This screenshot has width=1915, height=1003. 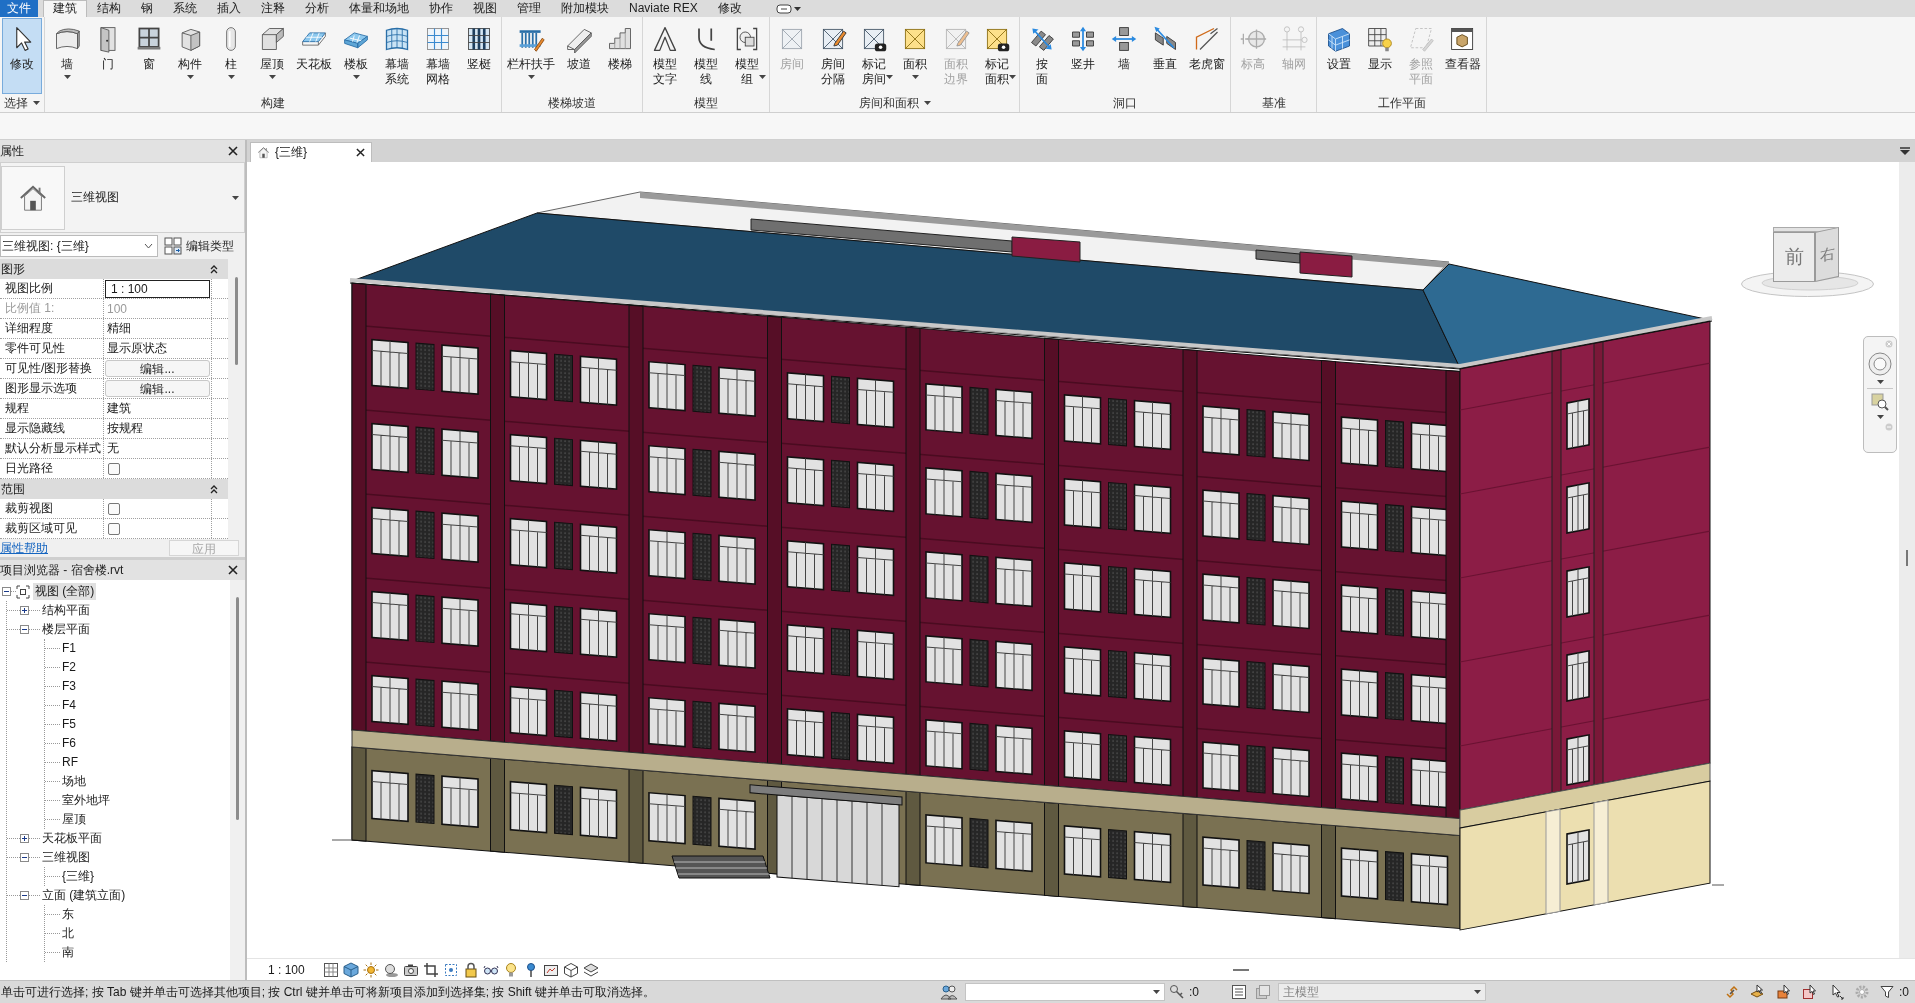 What do you see at coordinates (149, 56) in the screenshot?
I see `window-tool-button: 窗` at bounding box center [149, 56].